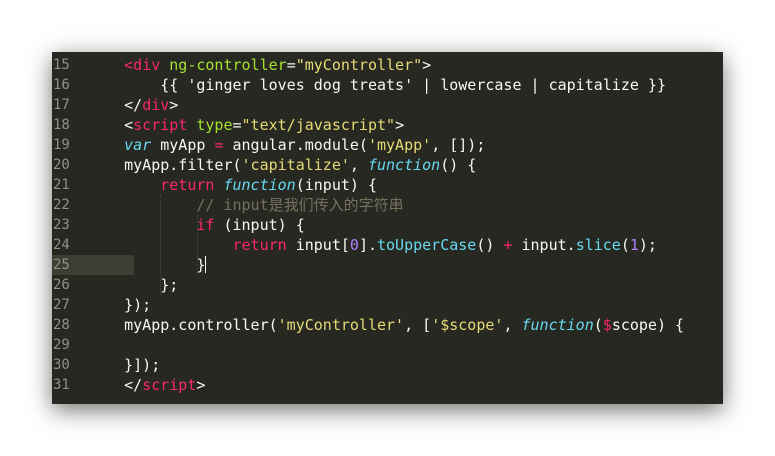 This screenshot has width=775, height=456. What do you see at coordinates (61, 325) in the screenshot?
I see `line-number: 28` at bounding box center [61, 325].